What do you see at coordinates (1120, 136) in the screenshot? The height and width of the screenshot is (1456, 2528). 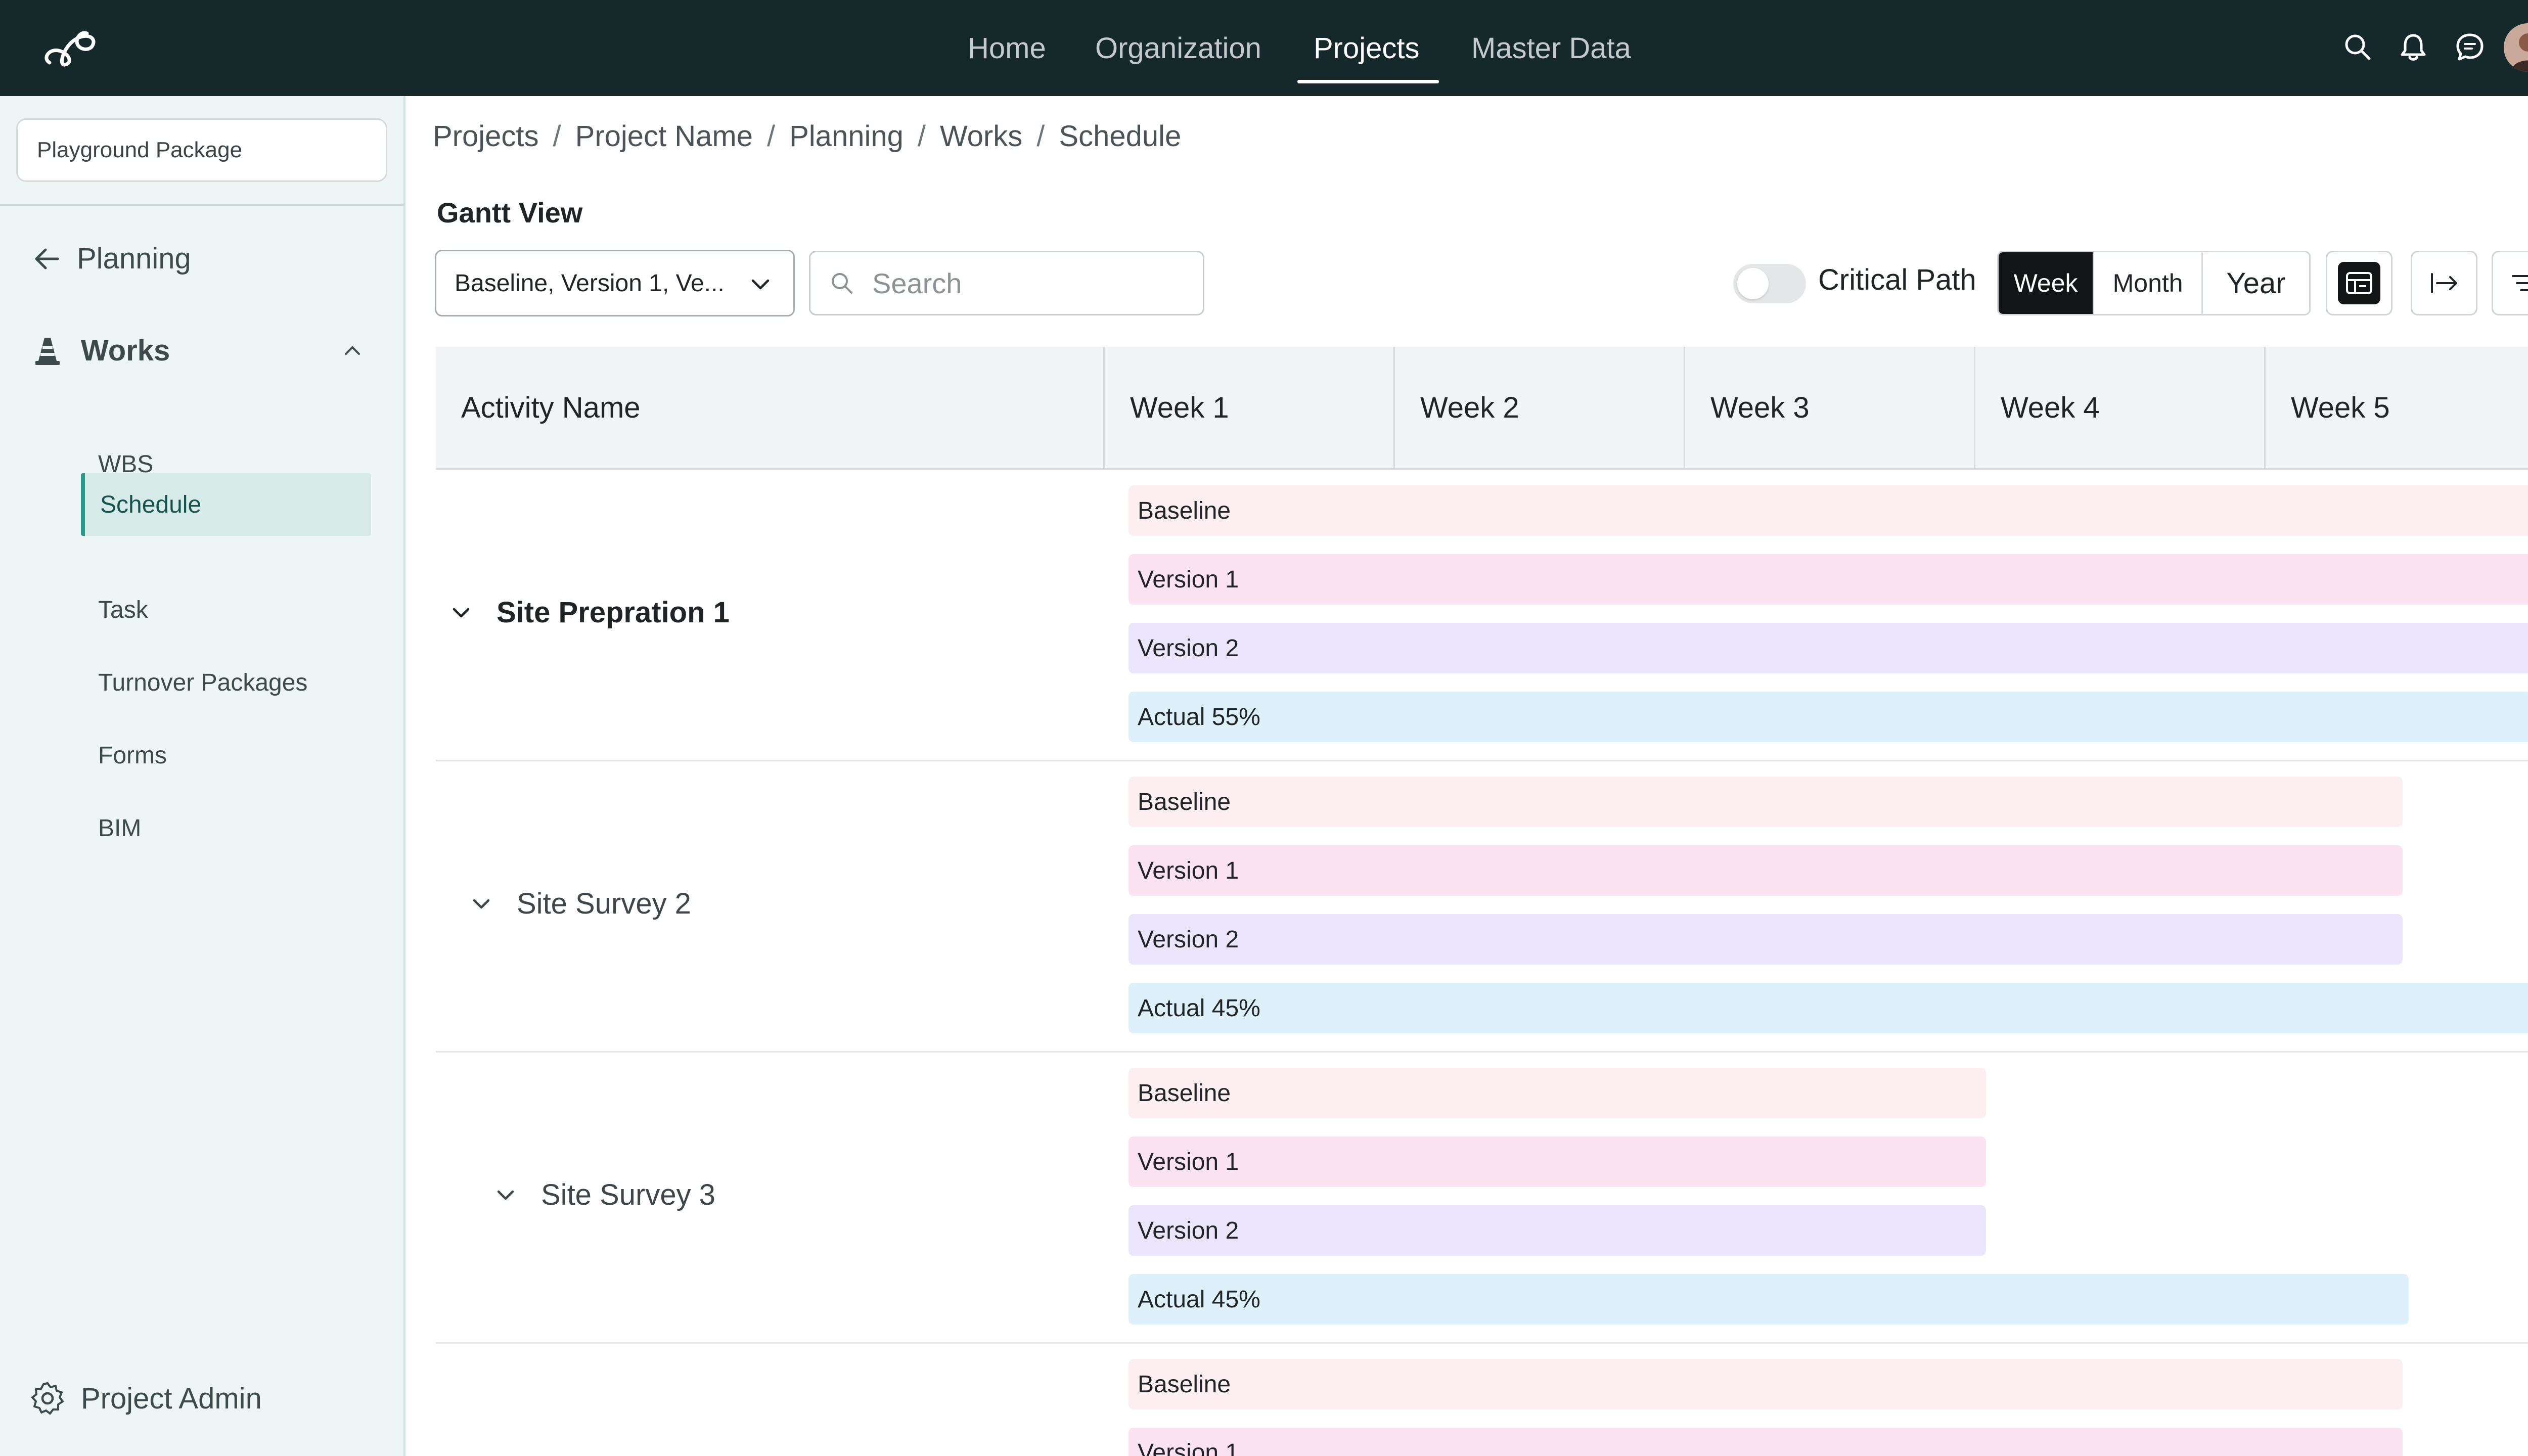 I see `breadcrumb-schedule: Schedule` at bounding box center [1120, 136].